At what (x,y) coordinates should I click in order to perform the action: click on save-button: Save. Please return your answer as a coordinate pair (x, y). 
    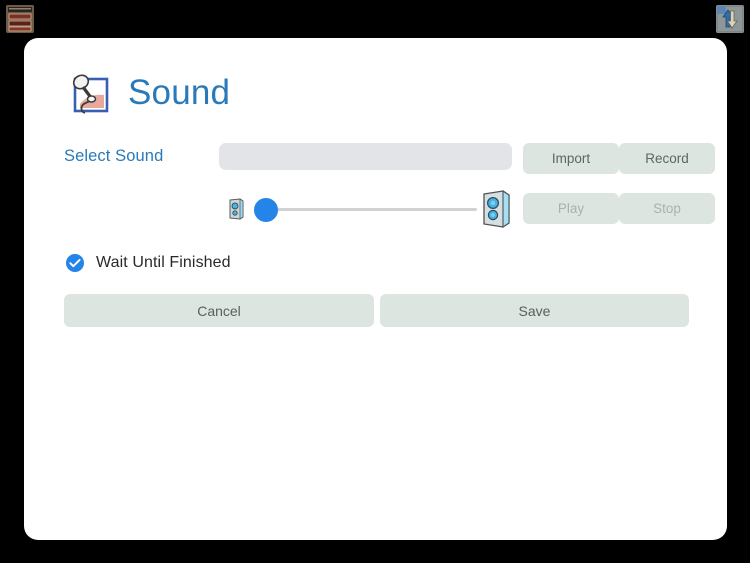
    Looking at the image, I should click on (534, 310).